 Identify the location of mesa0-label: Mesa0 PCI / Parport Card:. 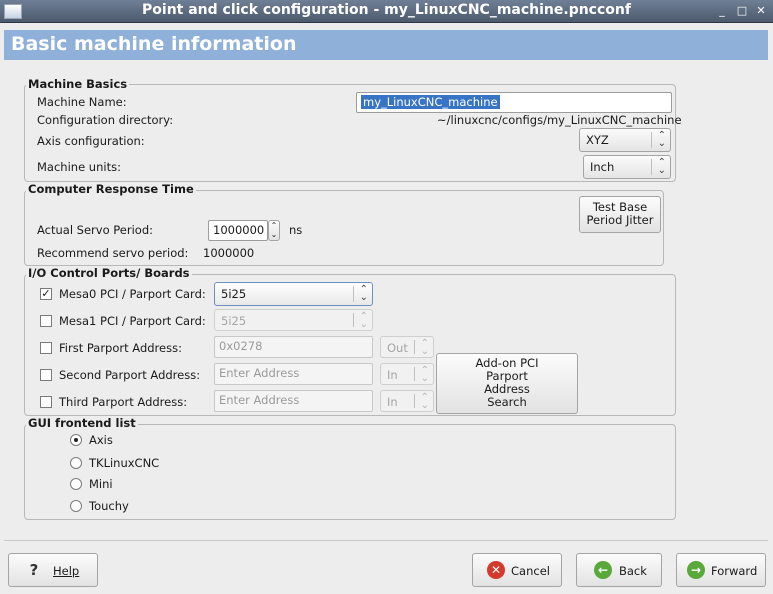
(132, 294).